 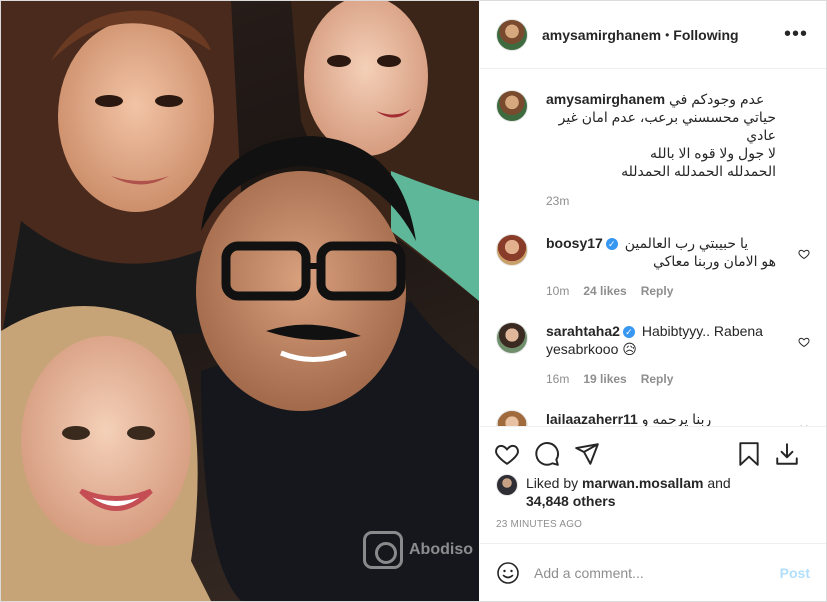 What do you see at coordinates (539, 524) in the screenshot?
I see `post-timestamp: 23 MINUTES AGO` at bounding box center [539, 524].